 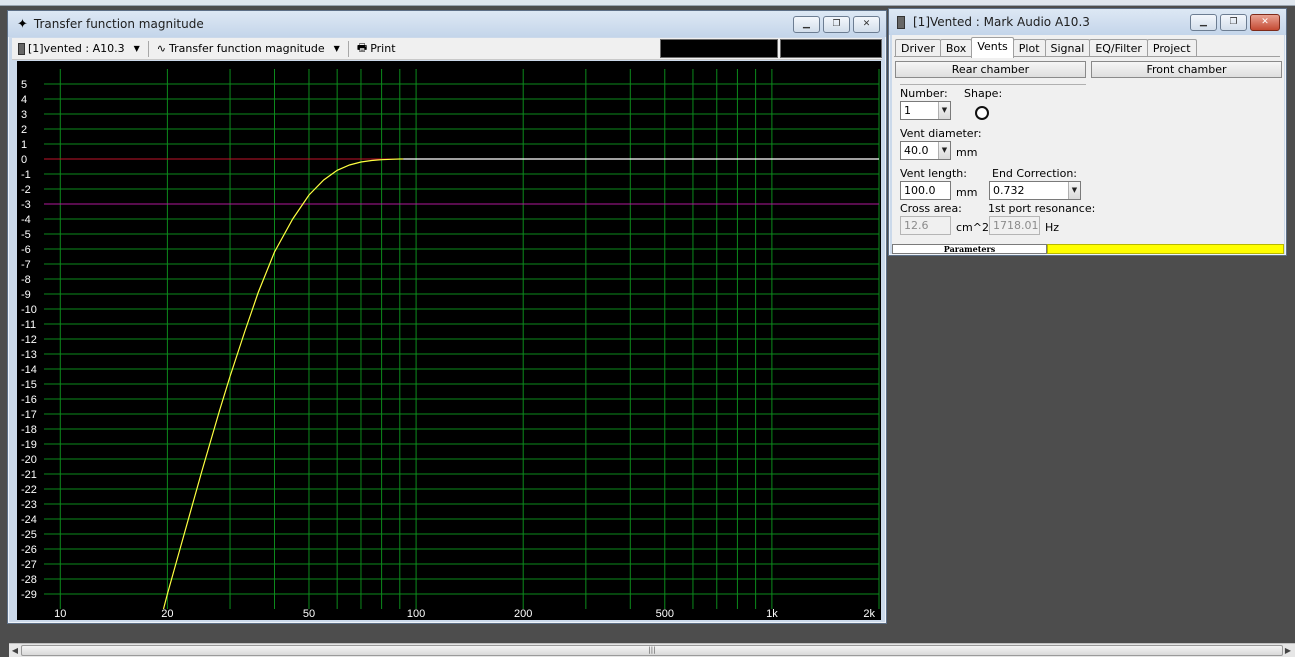 I want to click on y-tick-label: -5, so click(x=26, y=235).